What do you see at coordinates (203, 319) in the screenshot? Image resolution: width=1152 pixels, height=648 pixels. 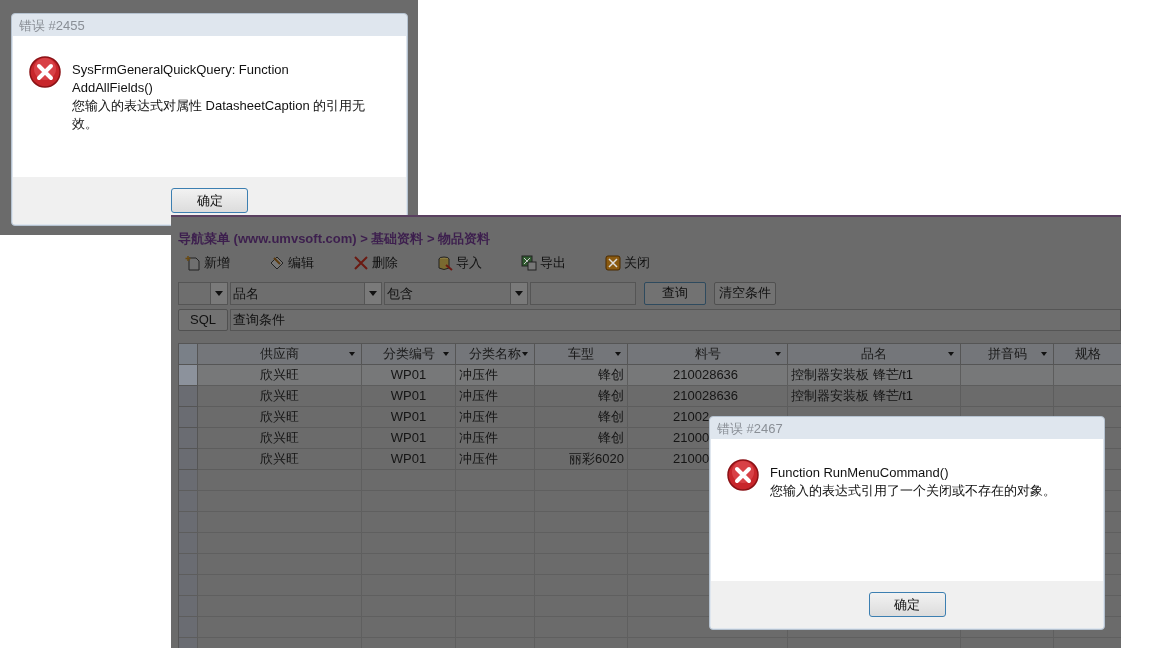 I see `sql-button: SQL` at bounding box center [203, 319].